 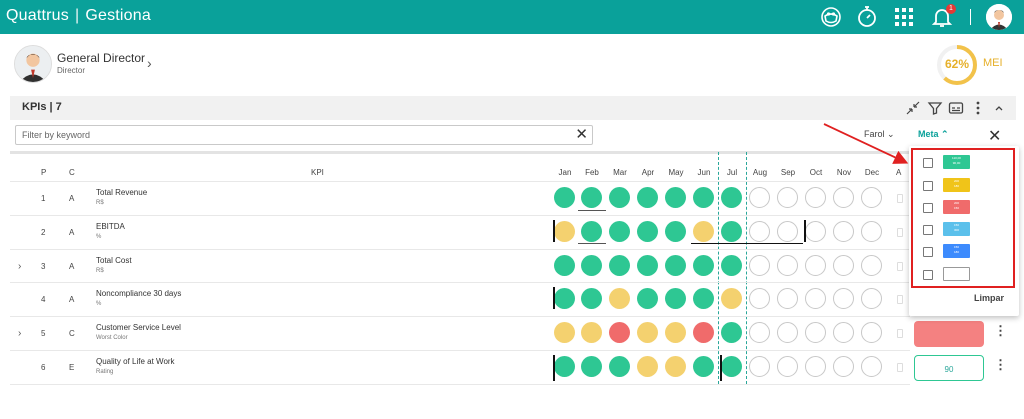 I want to click on tab-meta: Meta ⌃, so click(x=933, y=134).